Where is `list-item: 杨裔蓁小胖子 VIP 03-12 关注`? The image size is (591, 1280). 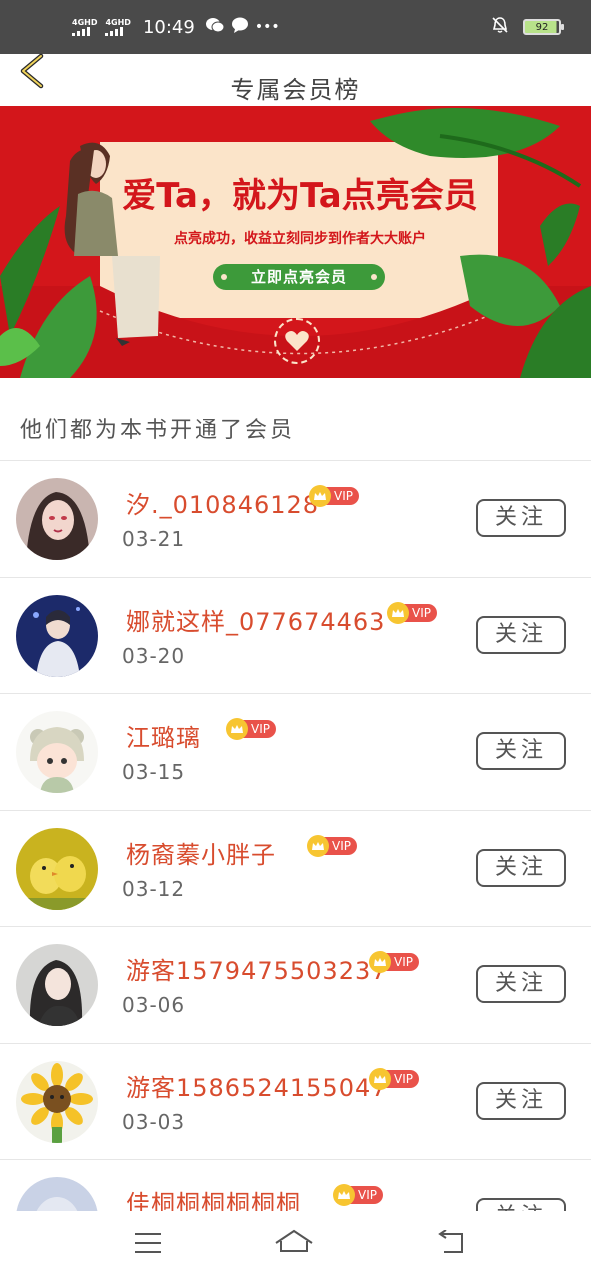
list-item: 杨裔蓁小胖子 VIP 03-12 关注 is located at coordinates (295, 869).